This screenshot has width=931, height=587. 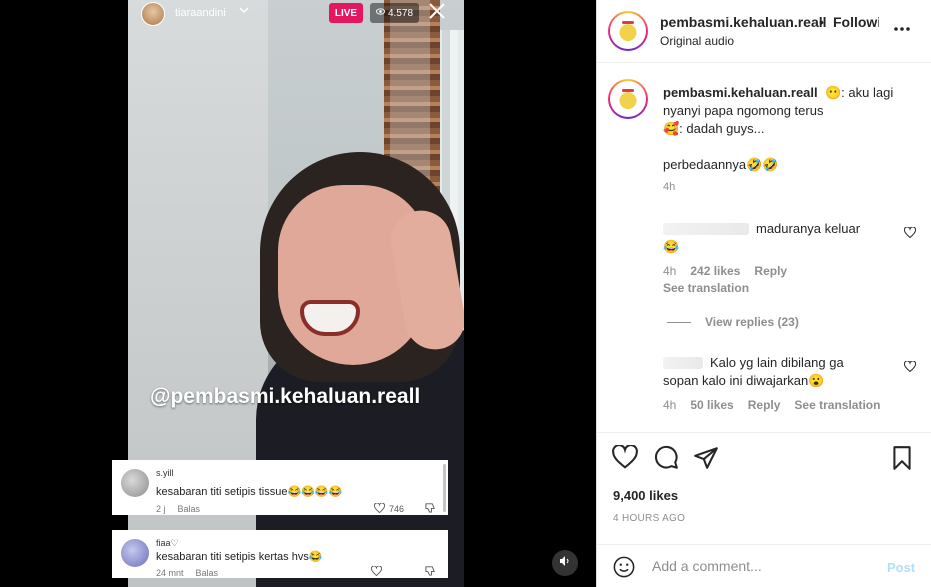 What do you see at coordinates (346, 13) in the screenshot?
I see `live-badge: LIVE` at bounding box center [346, 13].